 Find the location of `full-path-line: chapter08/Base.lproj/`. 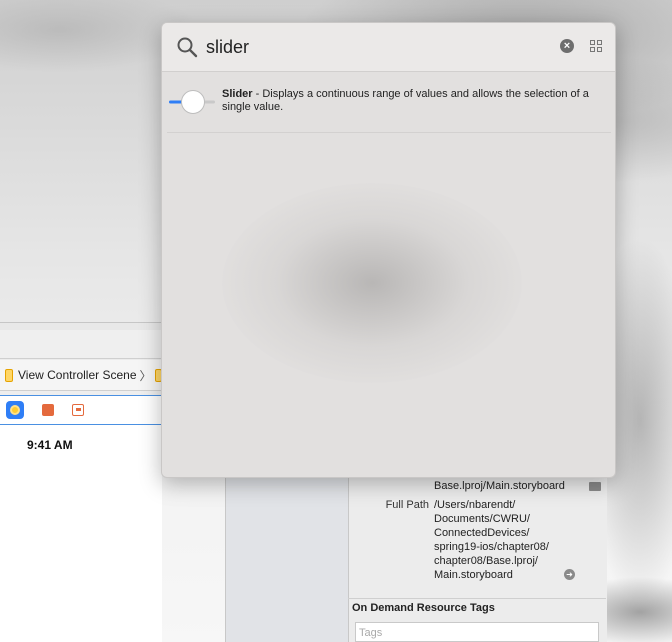

full-path-line: chapter08/Base.lproj/ is located at coordinates (486, 561).